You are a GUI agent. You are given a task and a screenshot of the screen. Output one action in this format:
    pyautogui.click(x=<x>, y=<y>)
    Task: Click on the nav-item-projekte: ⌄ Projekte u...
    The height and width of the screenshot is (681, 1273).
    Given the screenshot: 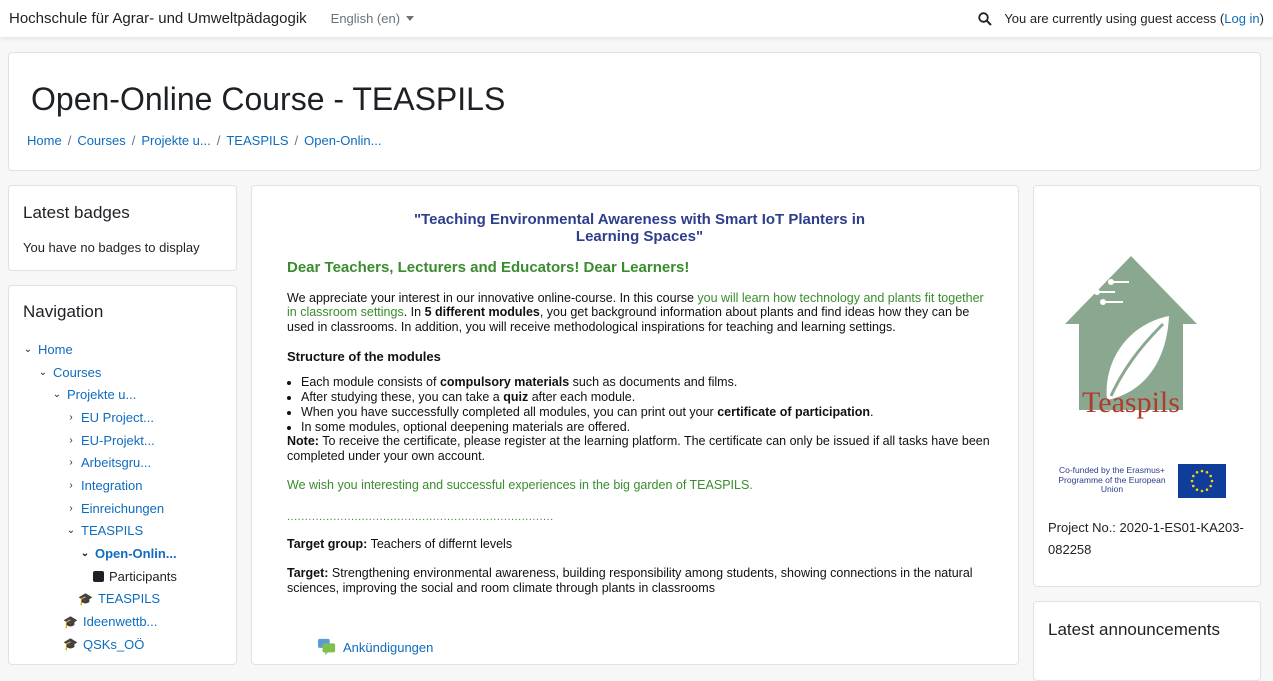 What is the action you would take?
    pyautogui.click(x=100, y=394)
    